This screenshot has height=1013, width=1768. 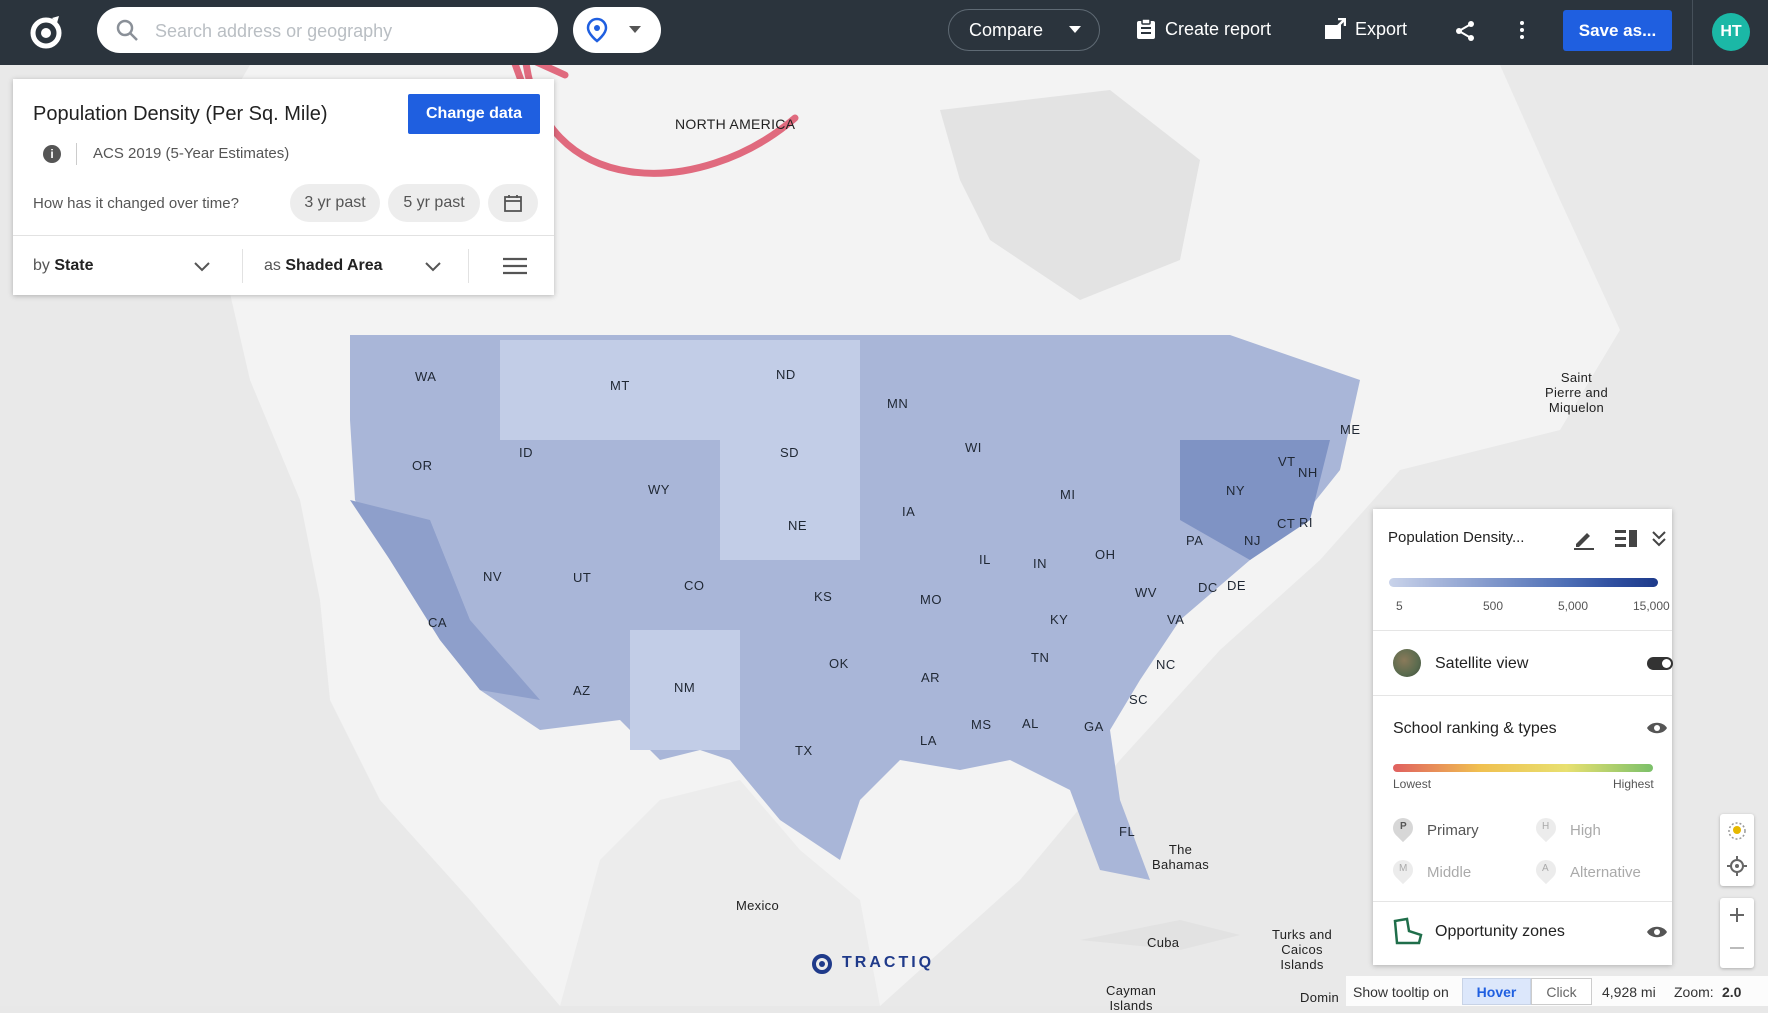 I want to click on zoom-controls, so click(x=1737, y=933).